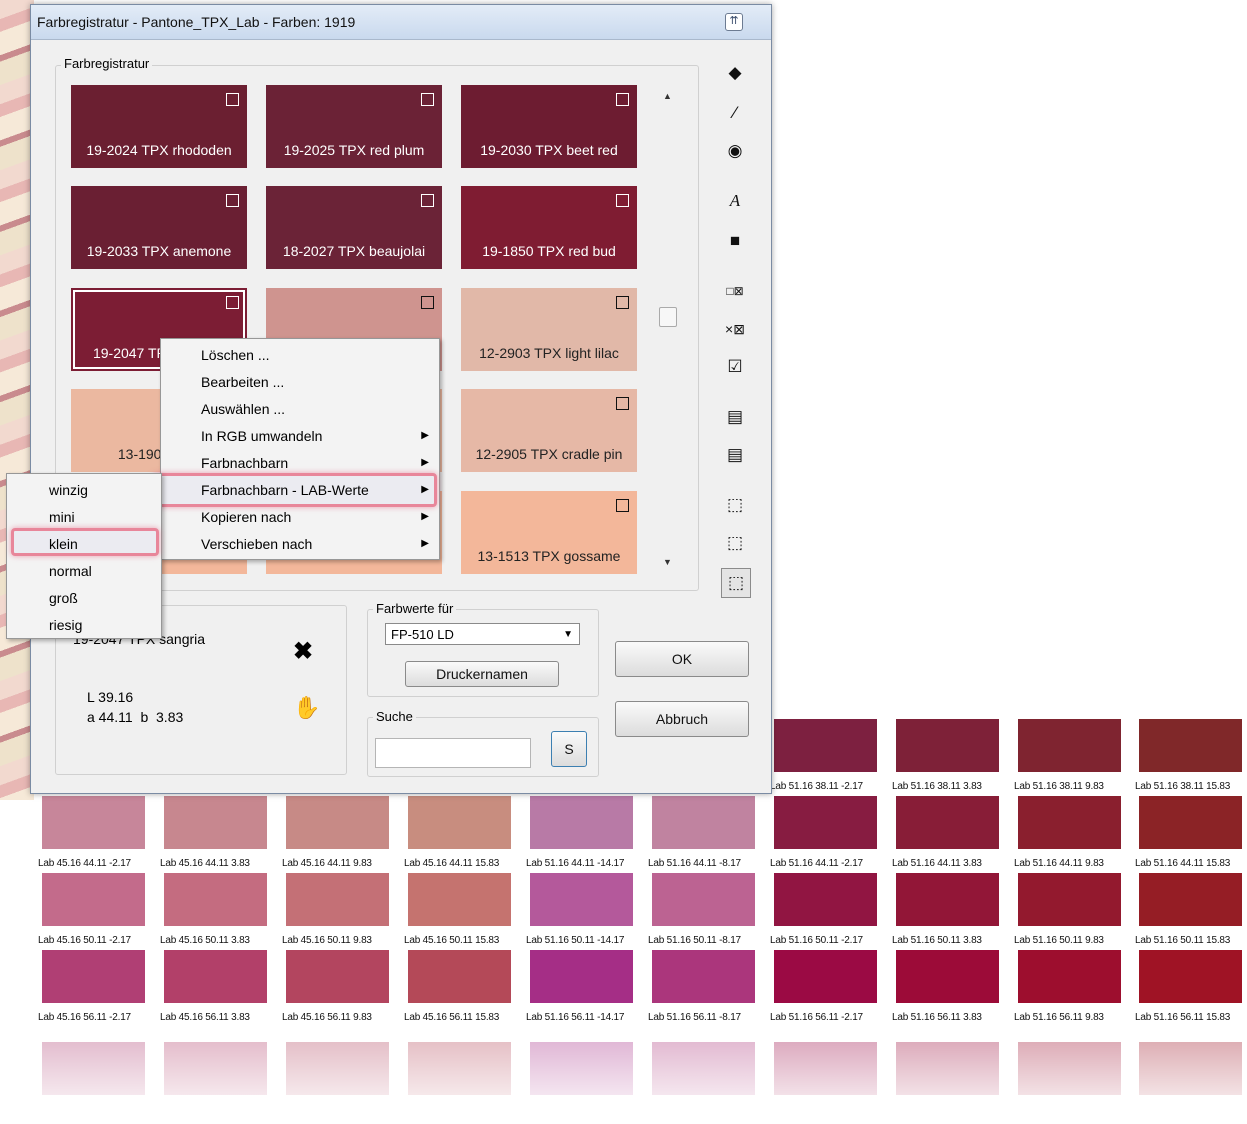 The height and width of the screenshot is (1124, 1247). I want to click on size-menu-item: normal, so click(84, 570).